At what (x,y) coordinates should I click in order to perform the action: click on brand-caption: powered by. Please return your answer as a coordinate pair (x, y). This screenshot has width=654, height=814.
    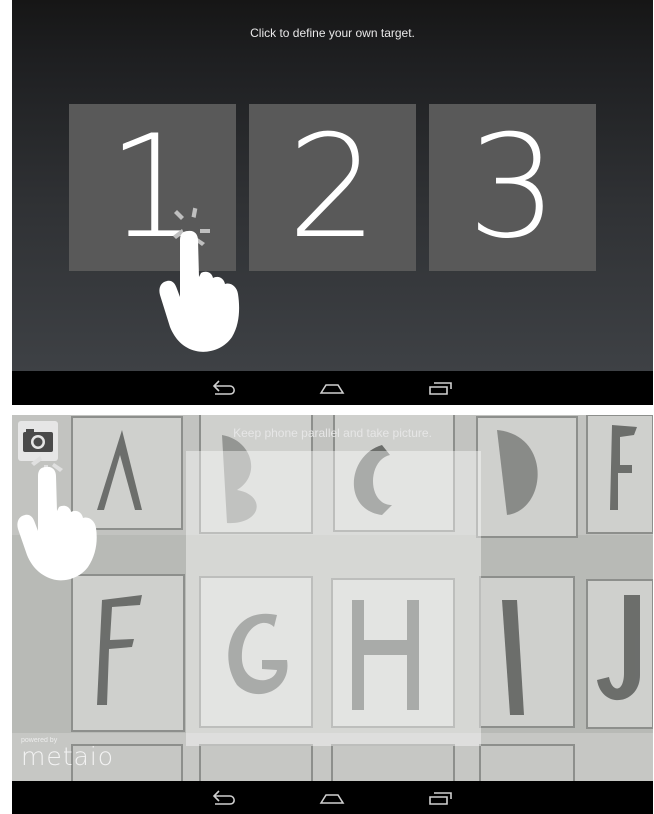
    Looking at the image, I should click on (39, 740).